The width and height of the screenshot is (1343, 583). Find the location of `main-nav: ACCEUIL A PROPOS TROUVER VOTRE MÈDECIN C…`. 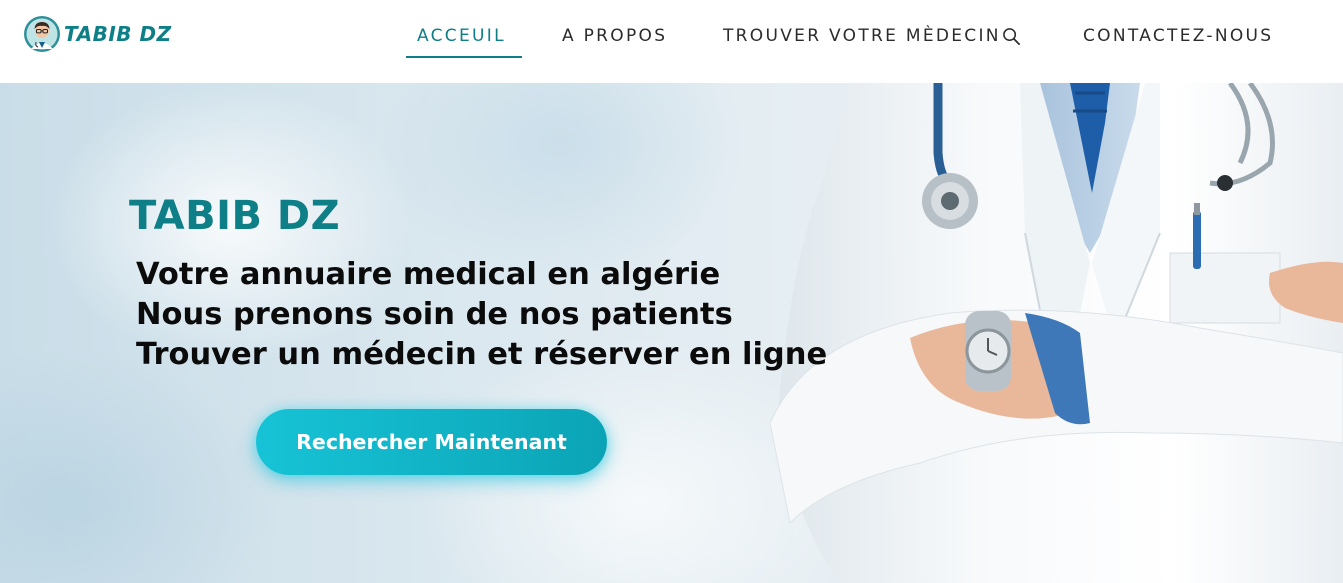

main-nav: ACCEUIL A PROPOS TROUVER VOTRE MÈDECIN C… is located at coordinates (671, 41).